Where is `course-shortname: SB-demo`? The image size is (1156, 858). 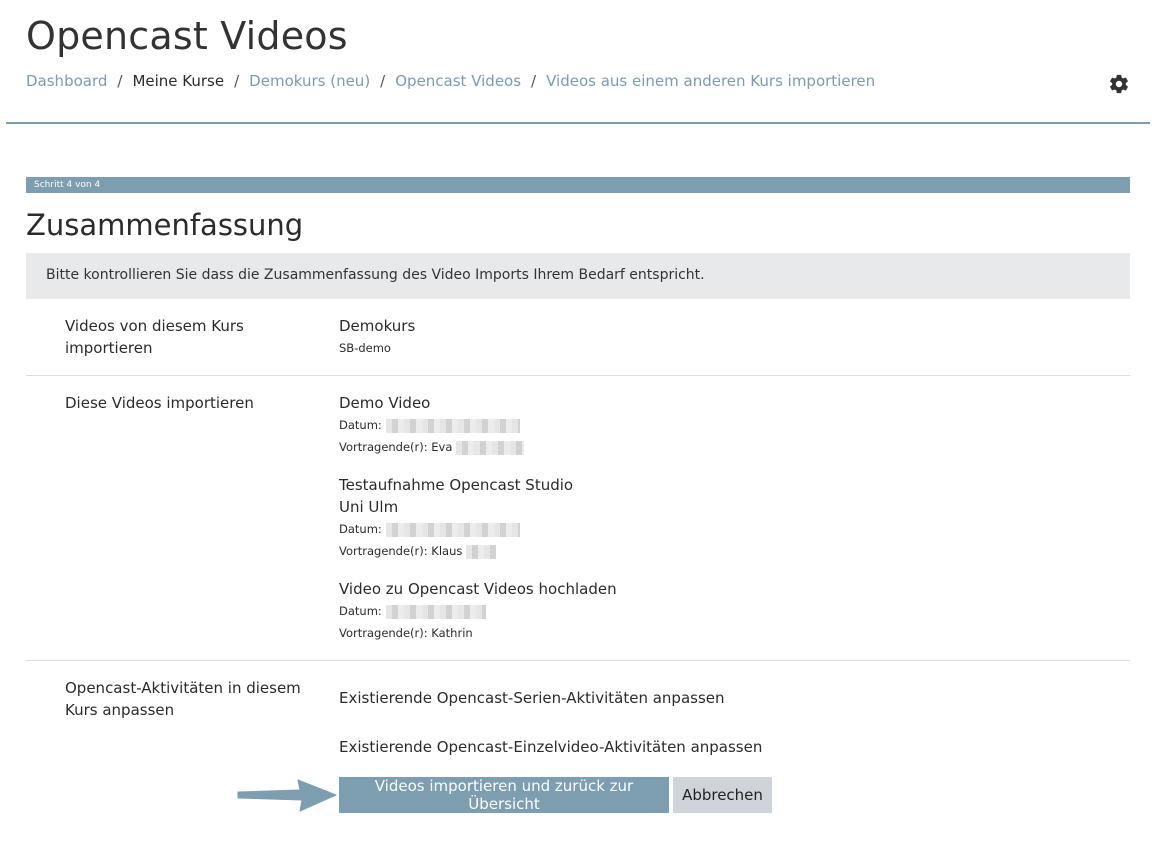
course-shortname: SB-demo is located at coordinates (365, 348).